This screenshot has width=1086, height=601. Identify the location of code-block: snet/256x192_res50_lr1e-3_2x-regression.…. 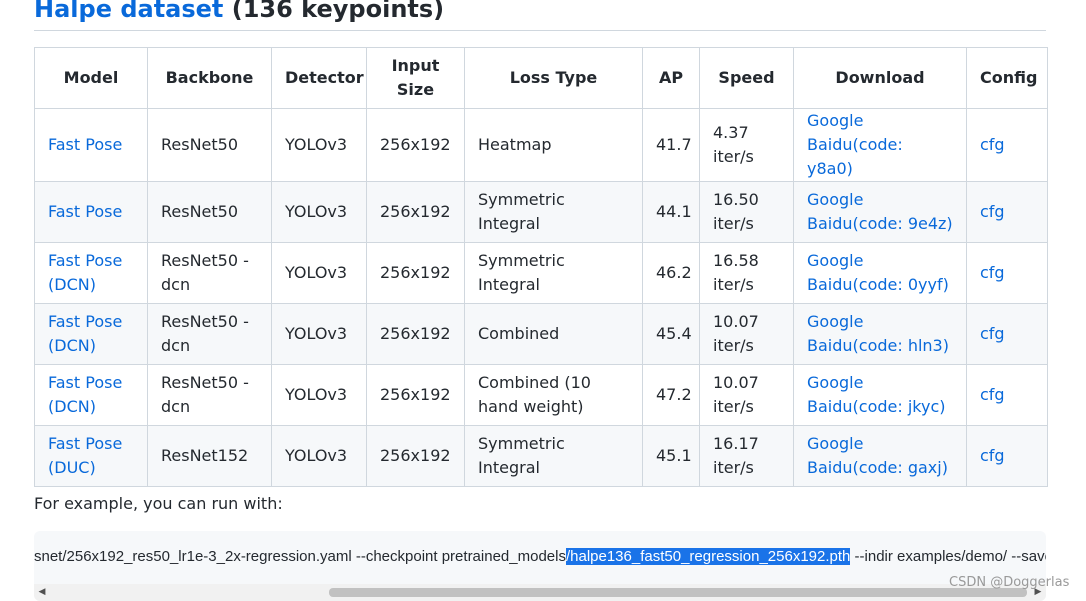
(540, 566).